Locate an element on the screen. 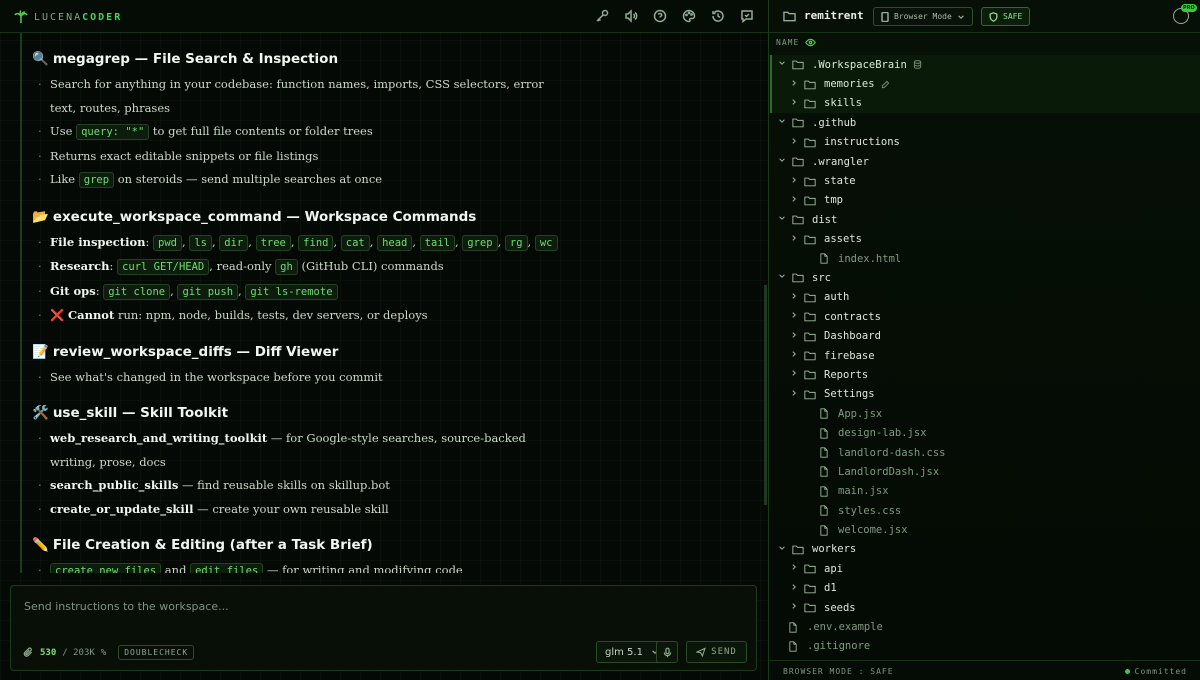 This screenshot has width=1200, height=680. speaker-icon is located at coordinates (631, 16).